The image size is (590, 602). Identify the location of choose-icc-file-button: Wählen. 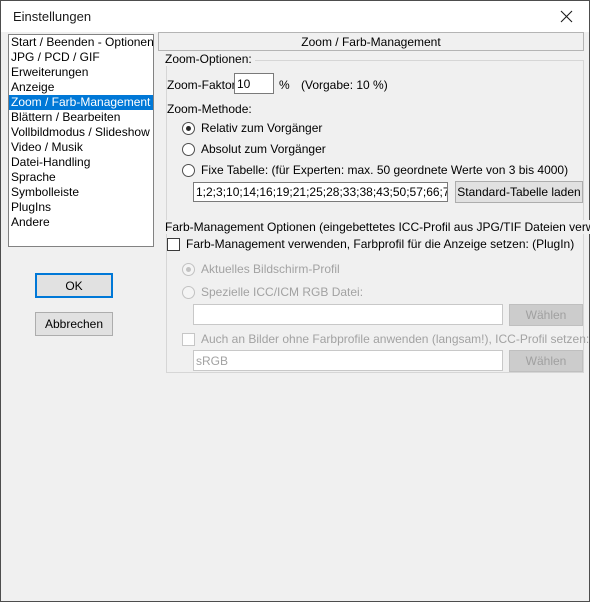
(546, 315).